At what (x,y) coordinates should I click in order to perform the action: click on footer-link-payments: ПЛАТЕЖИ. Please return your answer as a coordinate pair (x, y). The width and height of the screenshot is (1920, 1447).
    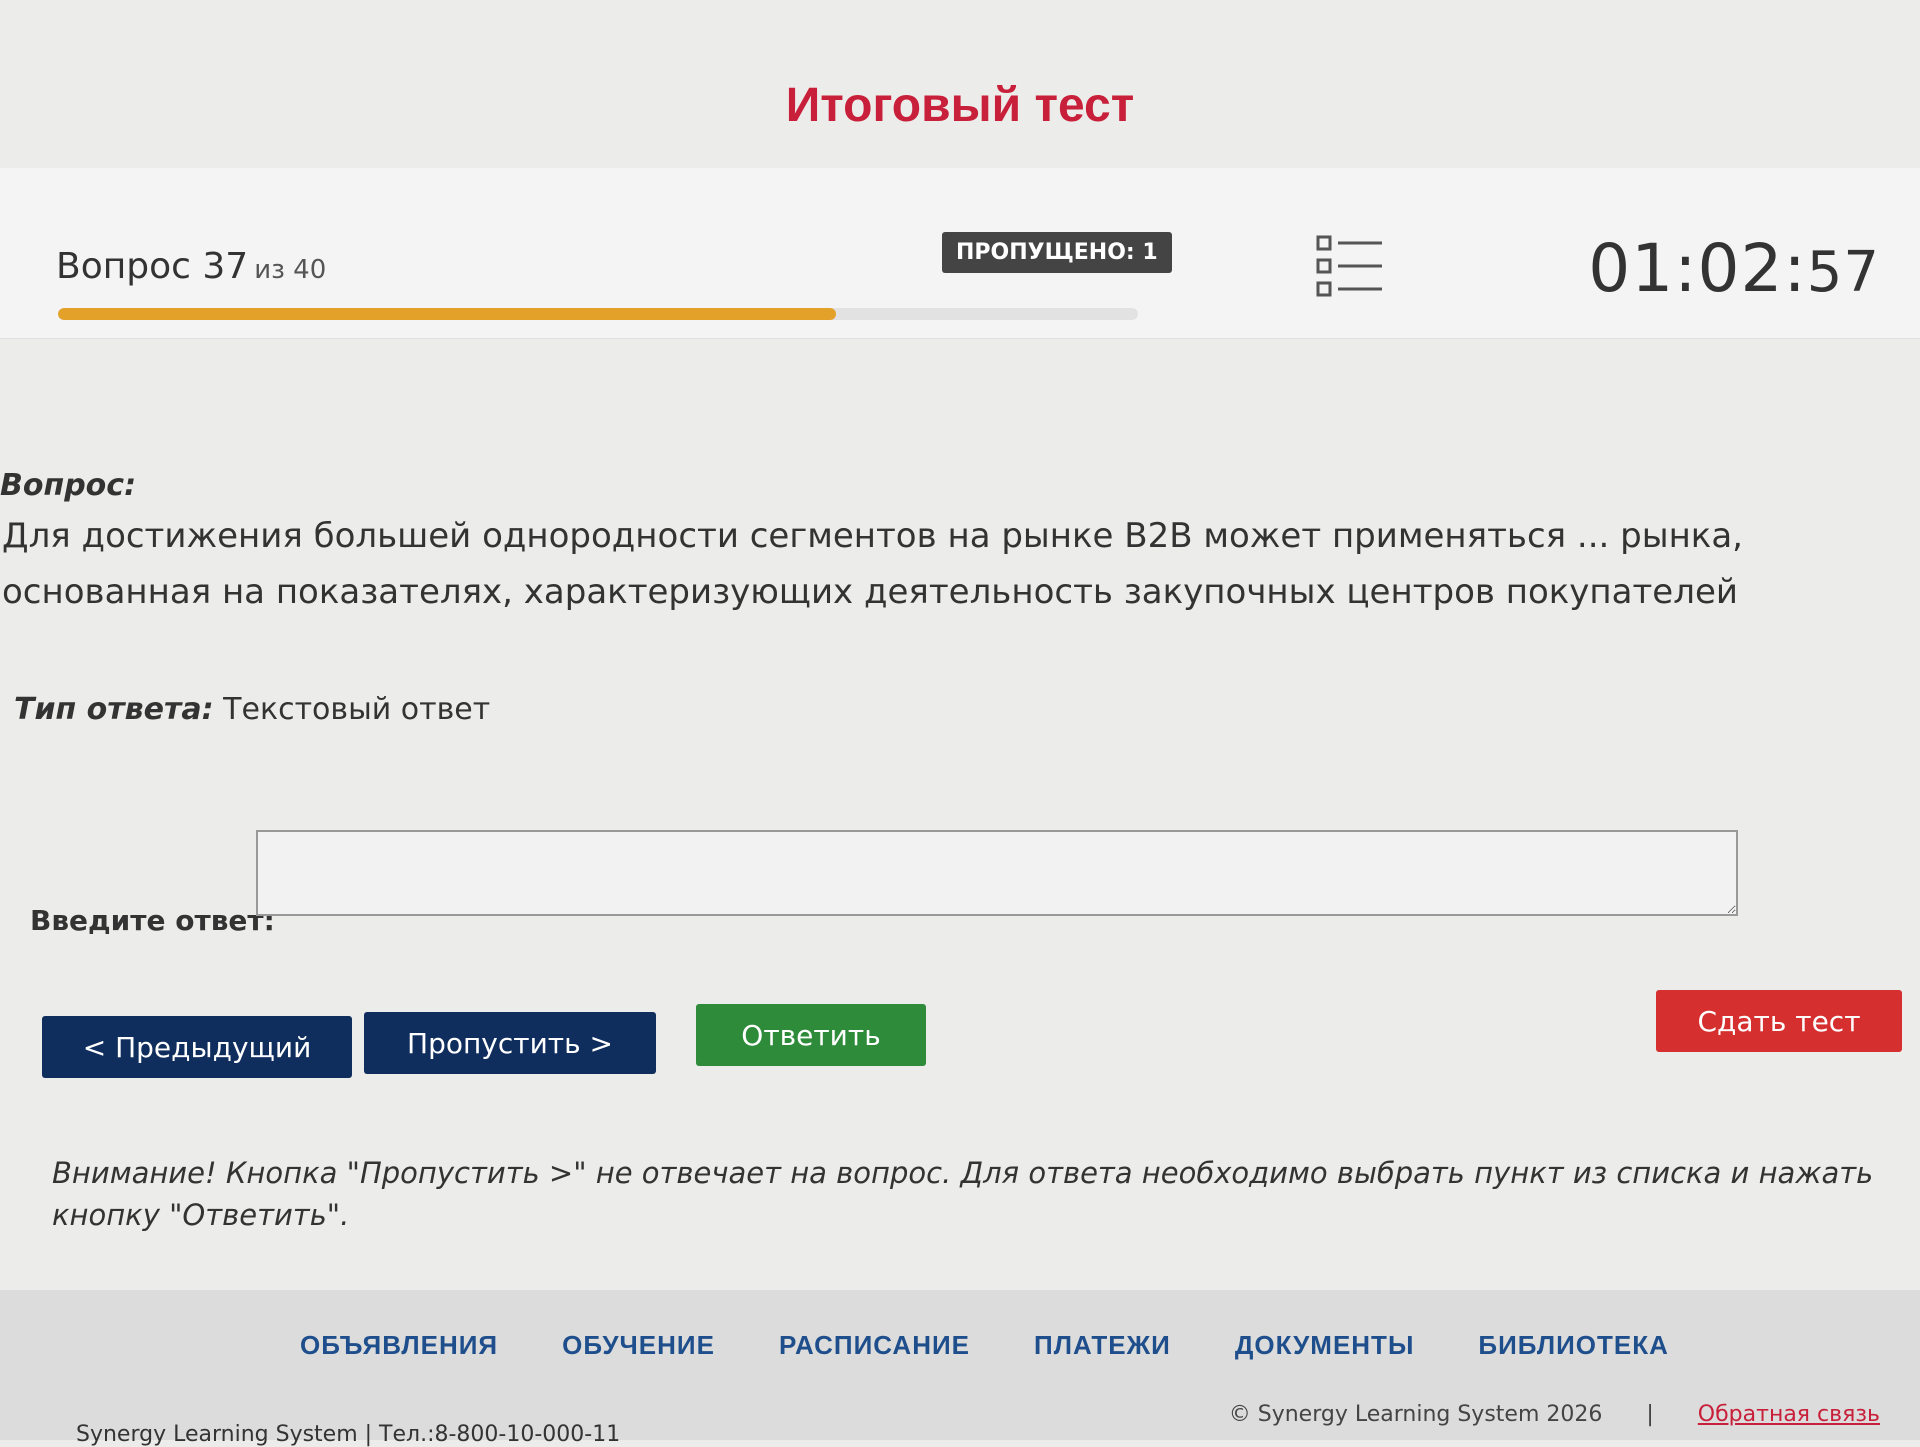
    Looking at the image, I should click on (1102, 1345).